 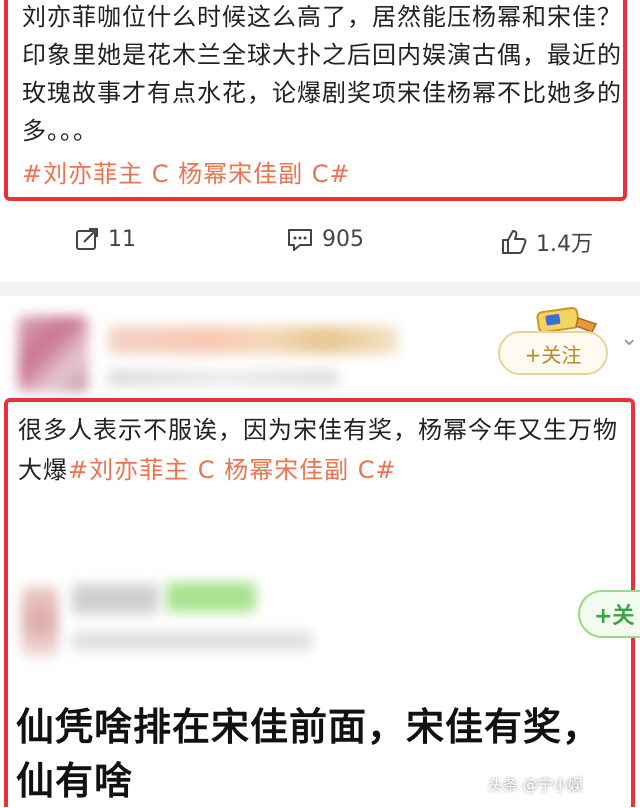 I want to click on inner-follow-button: +关, so click(x=609, y=614).